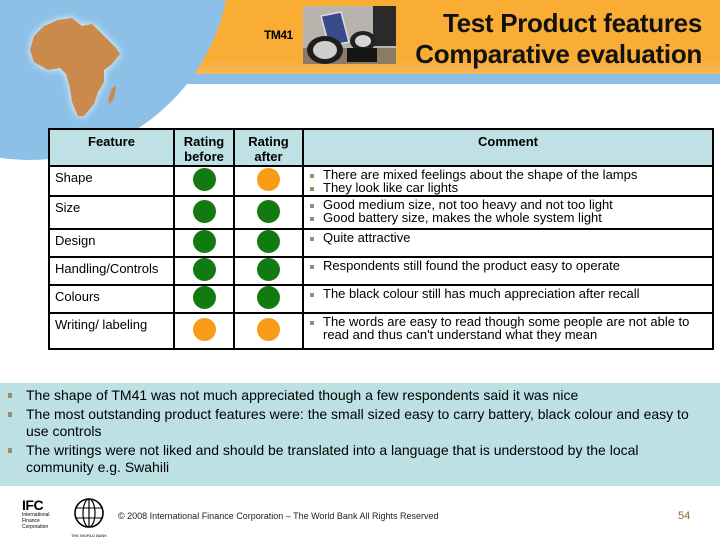  Describe the element at coordinates (111, 271) in the screenshot. I see `feature-cell: Handling/Controls` at that location.